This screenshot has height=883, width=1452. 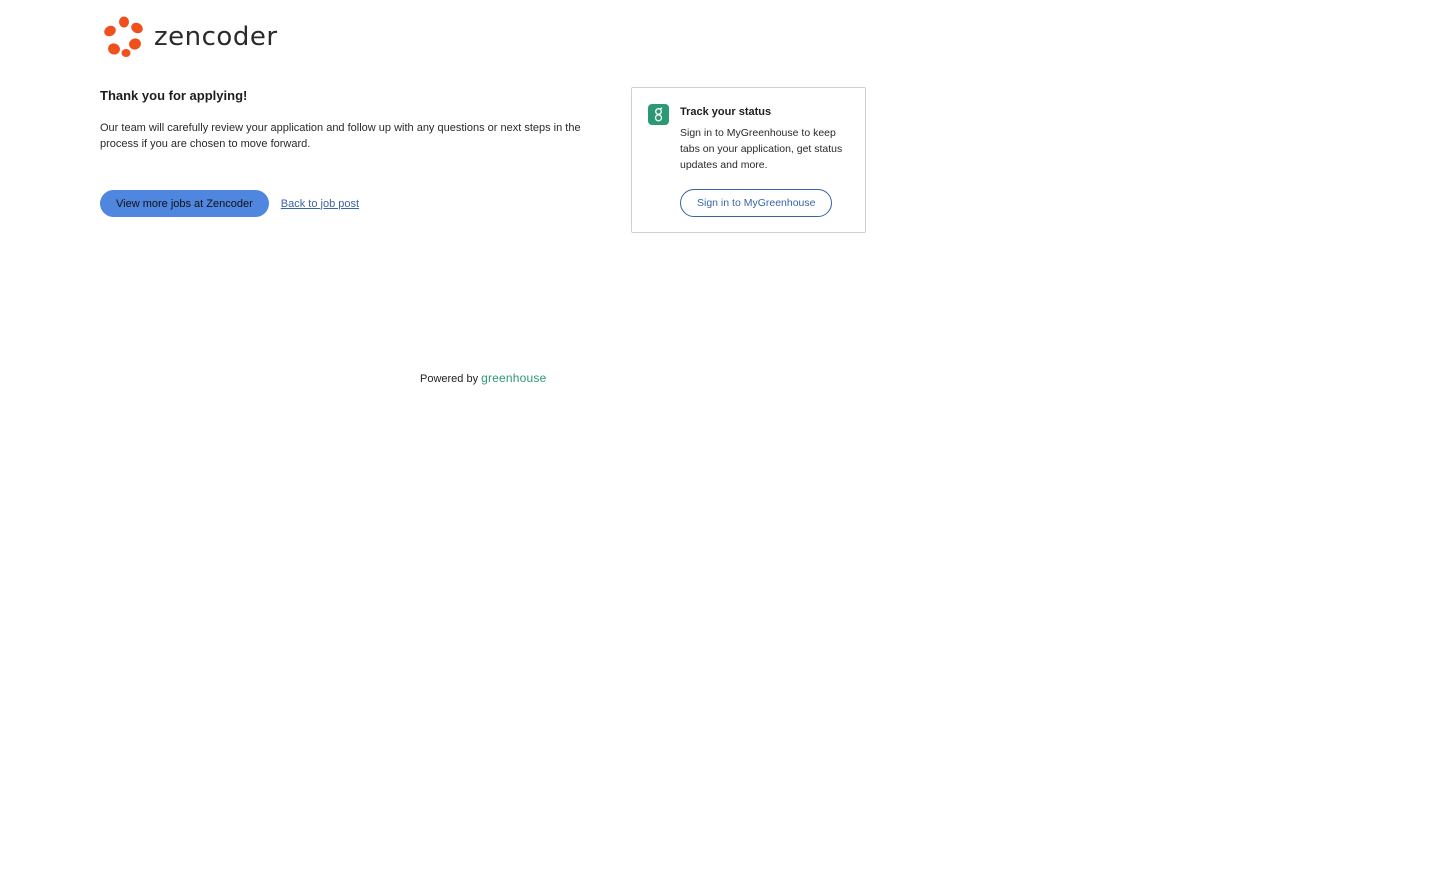 I want to click on sign-in-mygreenhouse-button: Sign in to MyGreenhouse, so click(x=756, y=203).